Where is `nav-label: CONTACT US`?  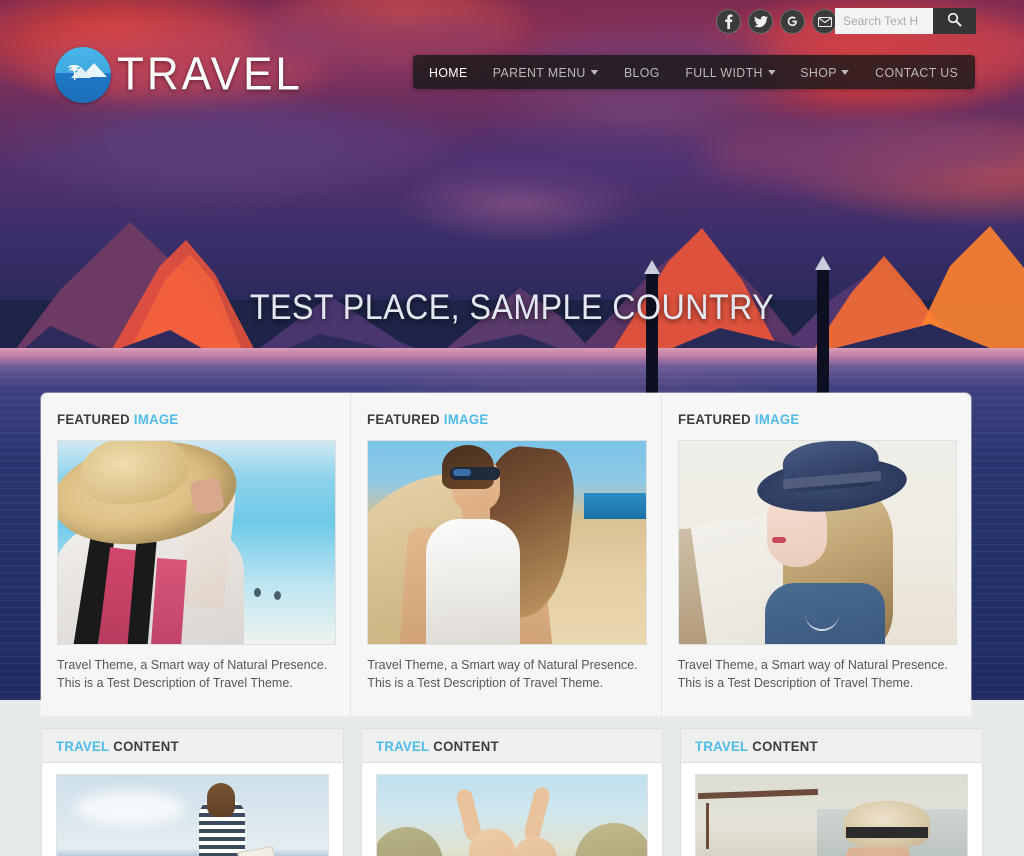 nav-label: CONTACT US is located at coordinates (916, 72).